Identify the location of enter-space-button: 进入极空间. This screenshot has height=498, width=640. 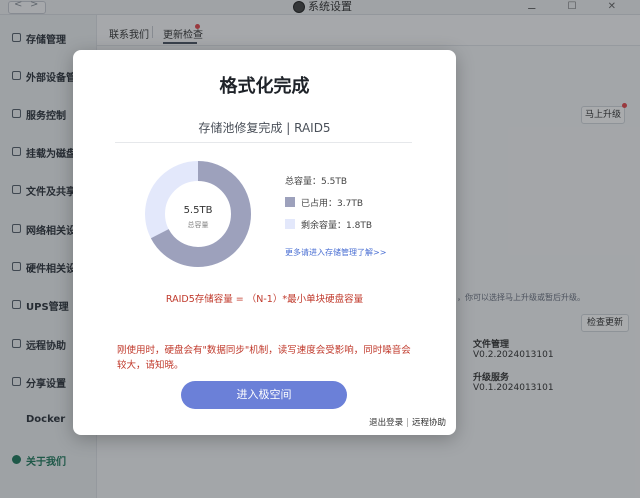
(264, 395).